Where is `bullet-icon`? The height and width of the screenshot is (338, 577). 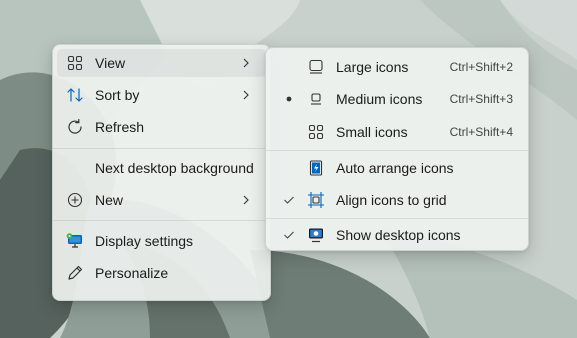
bullet-icon is located at coordinates (289, 99).